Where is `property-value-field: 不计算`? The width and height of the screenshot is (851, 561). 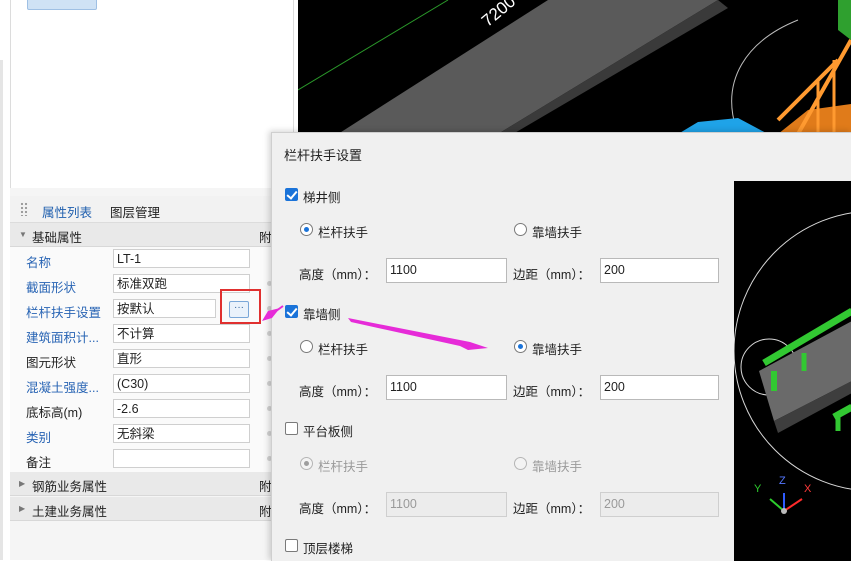
property-value-field: 不计算 is located at coordinates (181, 333).